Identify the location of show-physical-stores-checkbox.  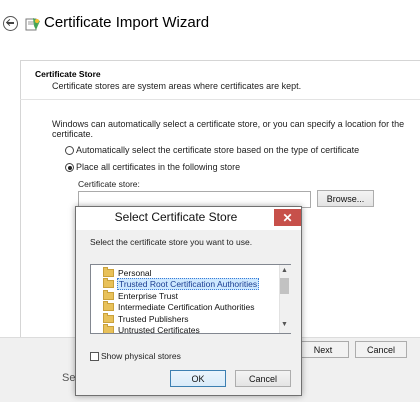
(94, 356).